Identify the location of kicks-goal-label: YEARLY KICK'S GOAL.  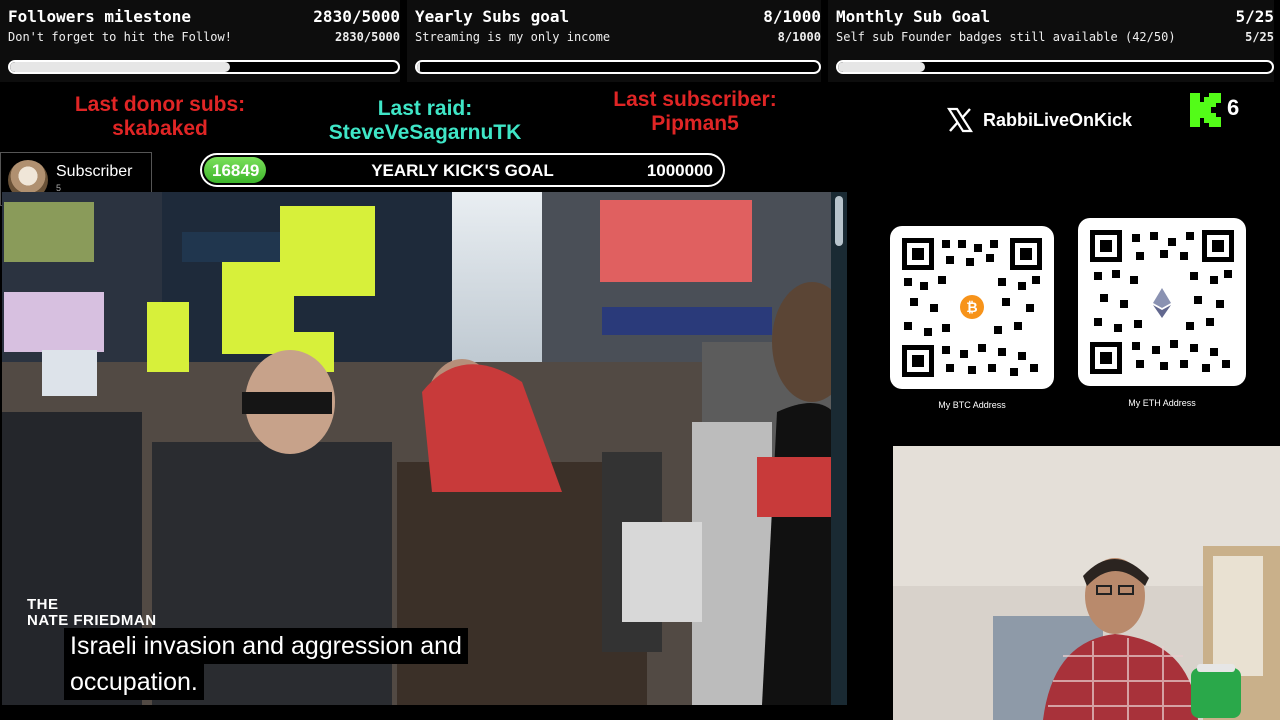
(462, 170).